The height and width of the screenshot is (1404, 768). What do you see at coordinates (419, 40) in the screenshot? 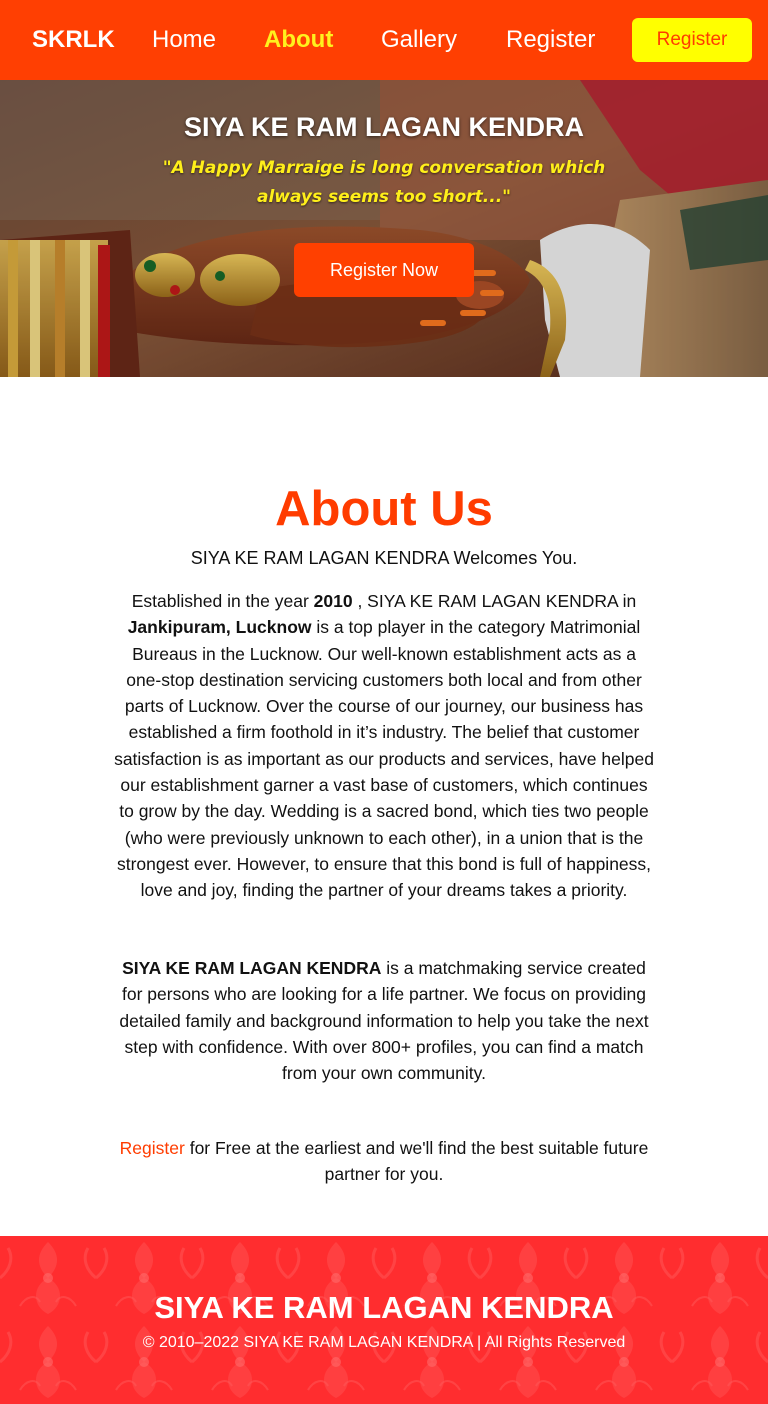
I see `nav-link-gallery: Gallery` at bounding box center [419, 40].